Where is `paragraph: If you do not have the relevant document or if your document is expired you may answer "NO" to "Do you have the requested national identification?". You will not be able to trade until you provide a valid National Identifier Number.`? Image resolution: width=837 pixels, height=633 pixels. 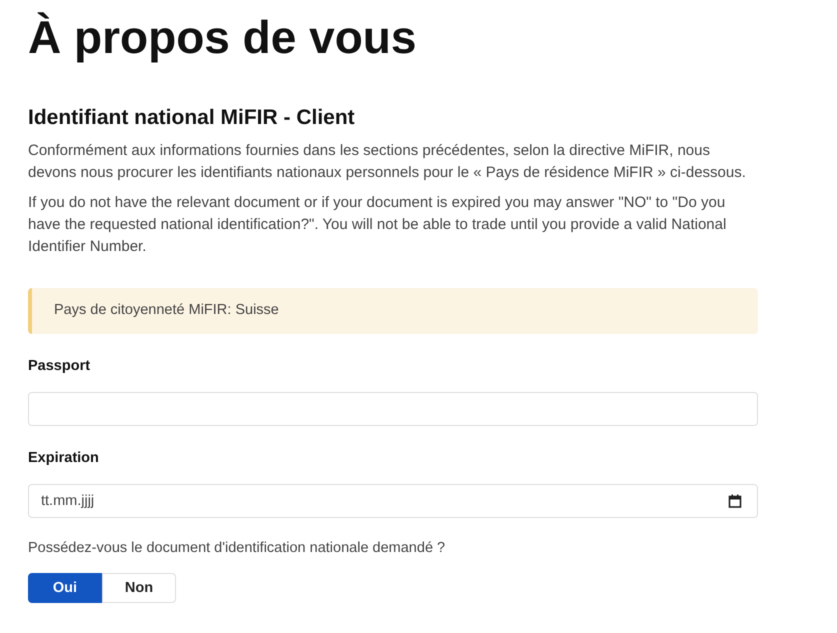
paragraph: If you do not have the relevant document or if your document is expired you may answer "NO" to "Do you have the requested national identification?". You will not be able to trade until you provide a valid National Identifier Number. is located at coordinates (378, 225).